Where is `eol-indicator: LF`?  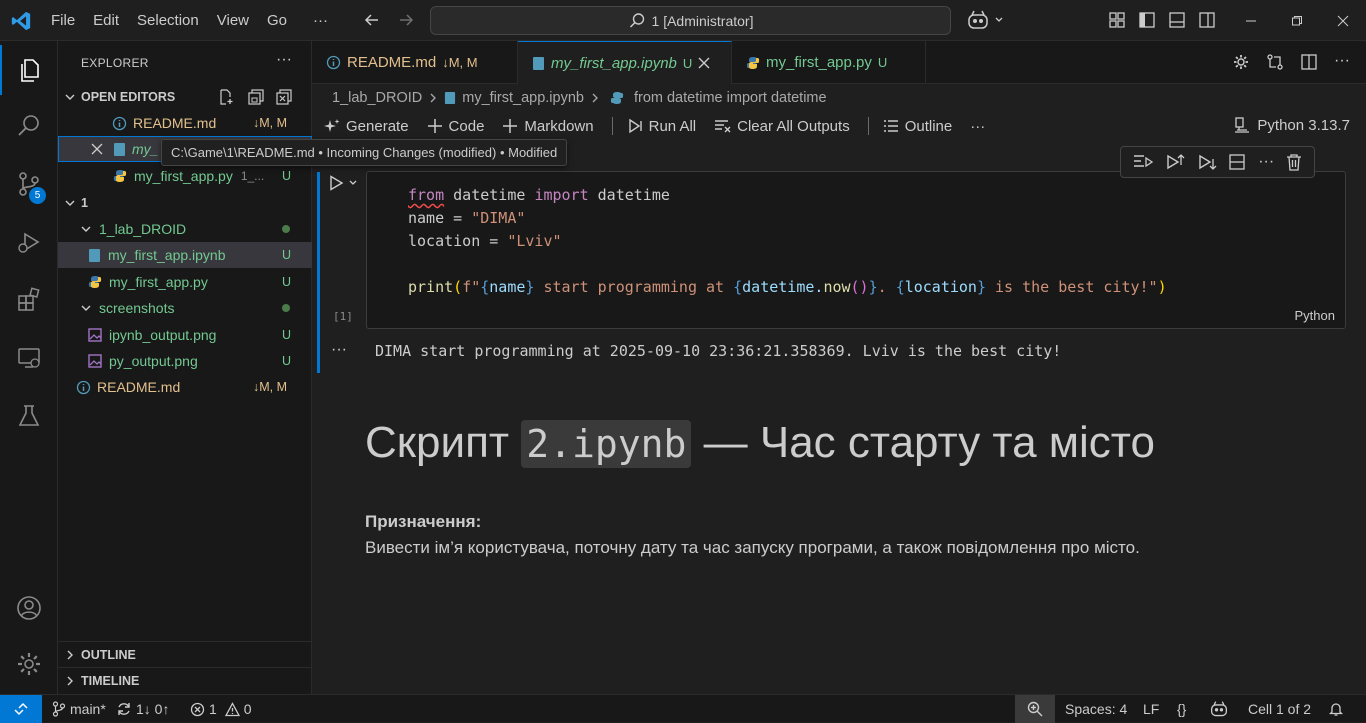
eol-indicator: LF is located at coordinates (1151, 709).